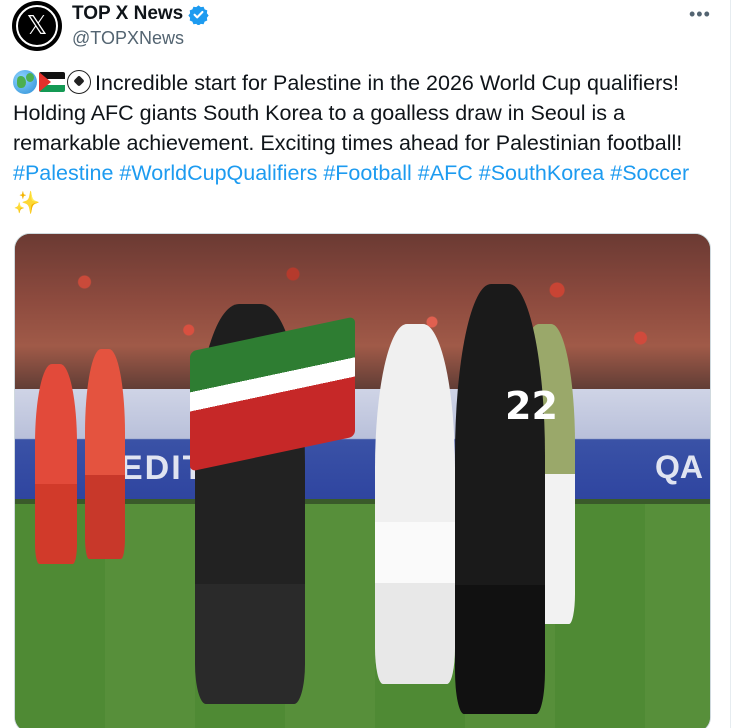  I want to click on verified-badge-icon, so click(198, 14).